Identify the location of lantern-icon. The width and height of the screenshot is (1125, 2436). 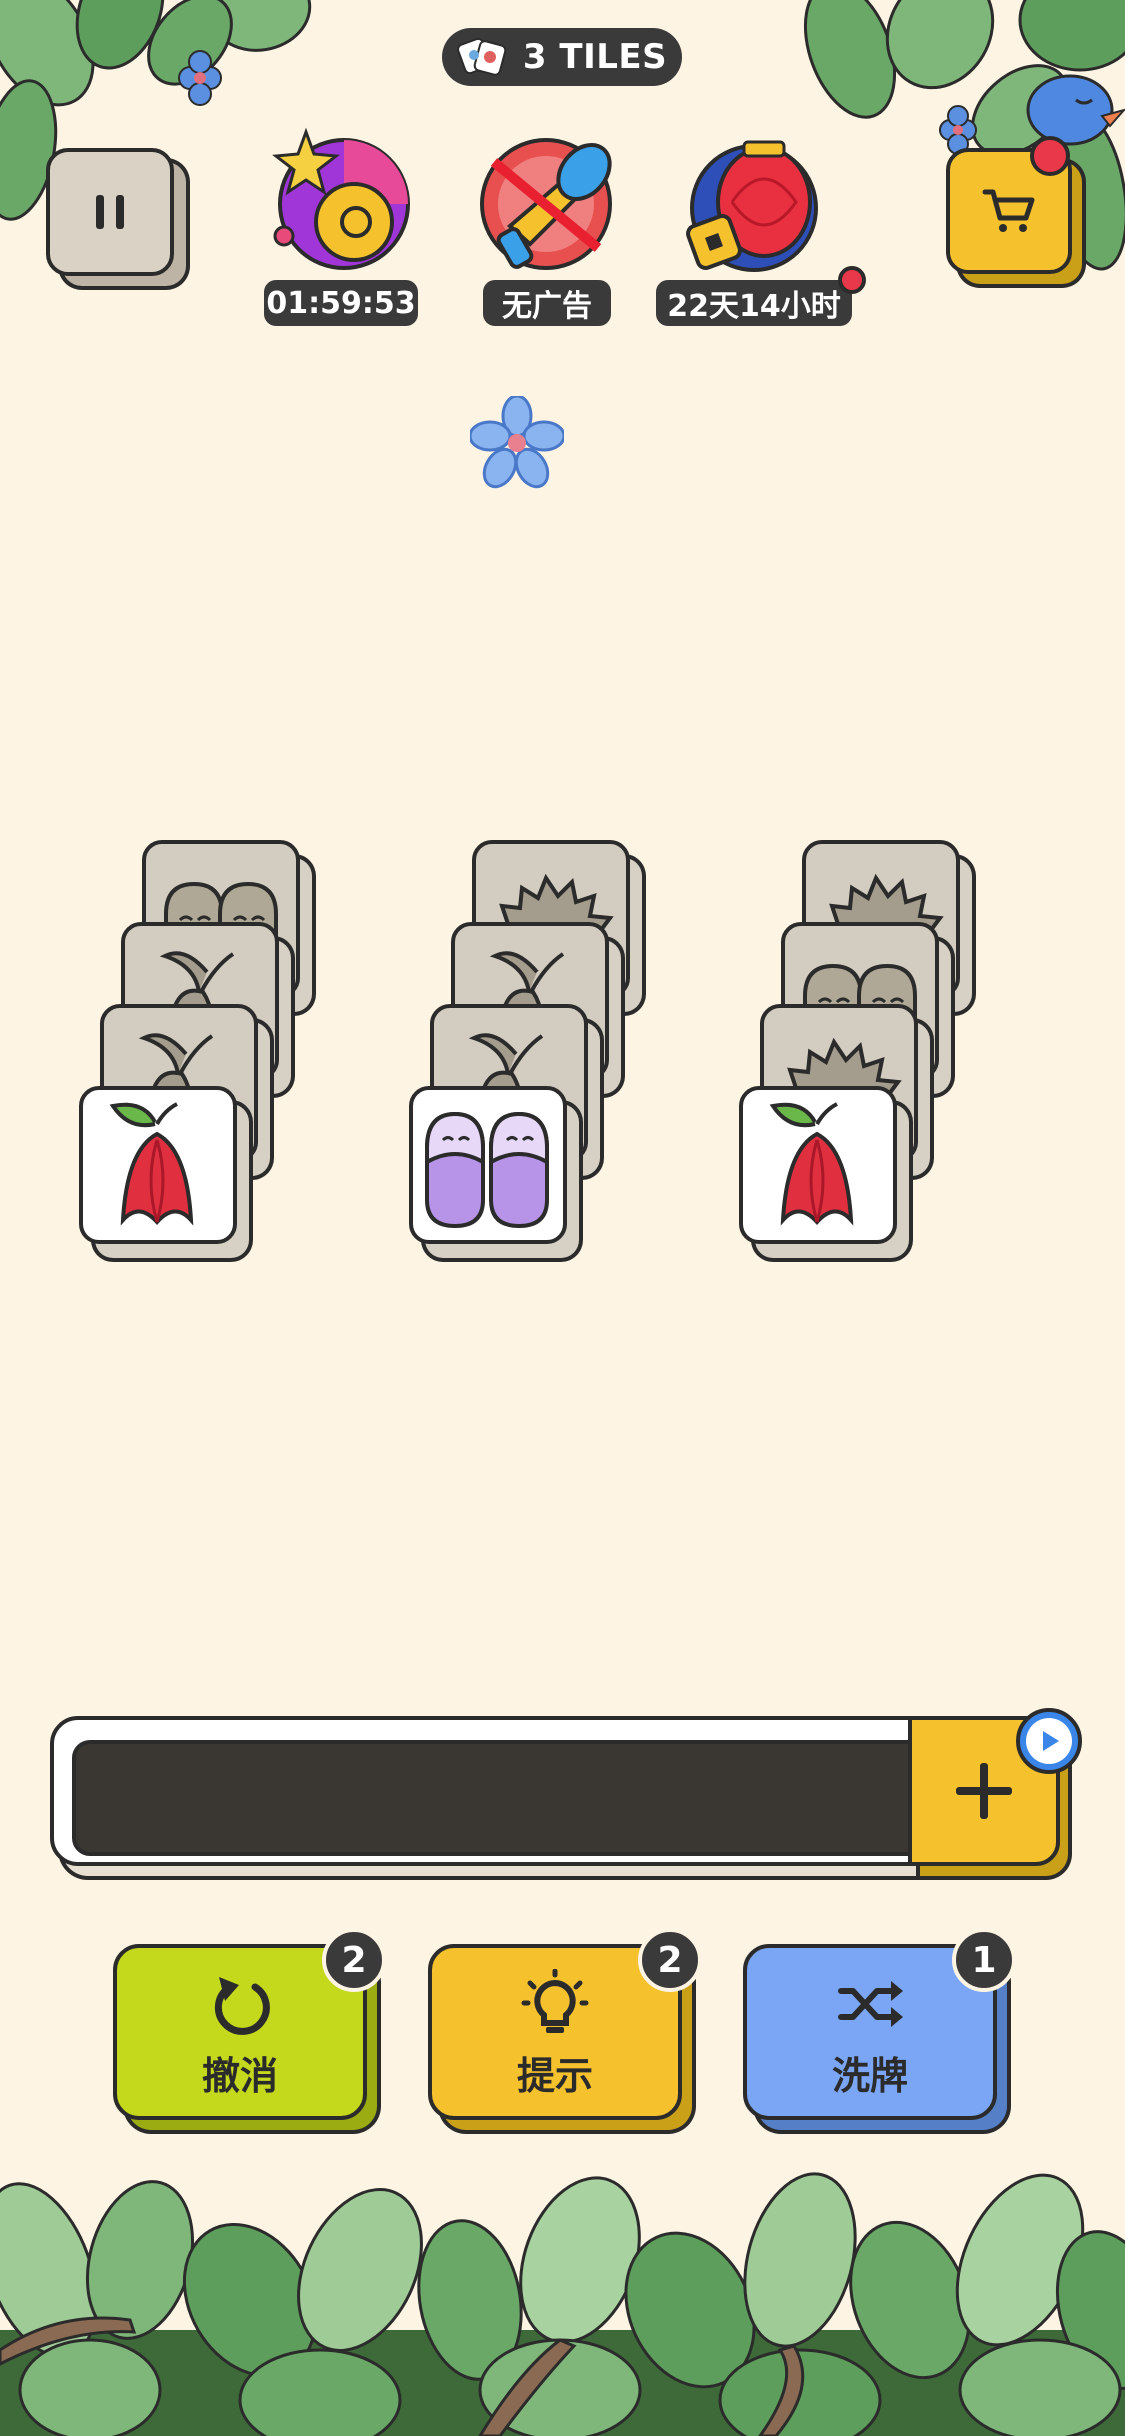
(757, 201).